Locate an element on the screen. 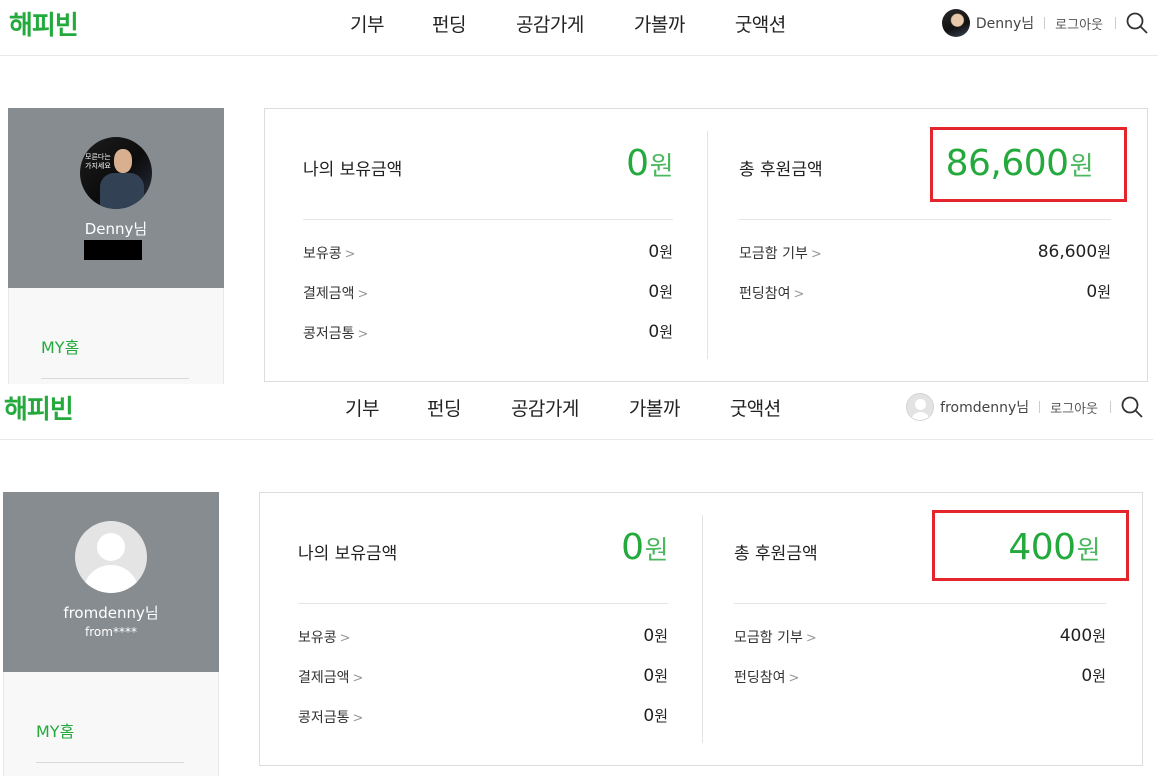 The height and width of the screenshot is (776, 1158). photo-face-shape is located at coordinates (123, 161).